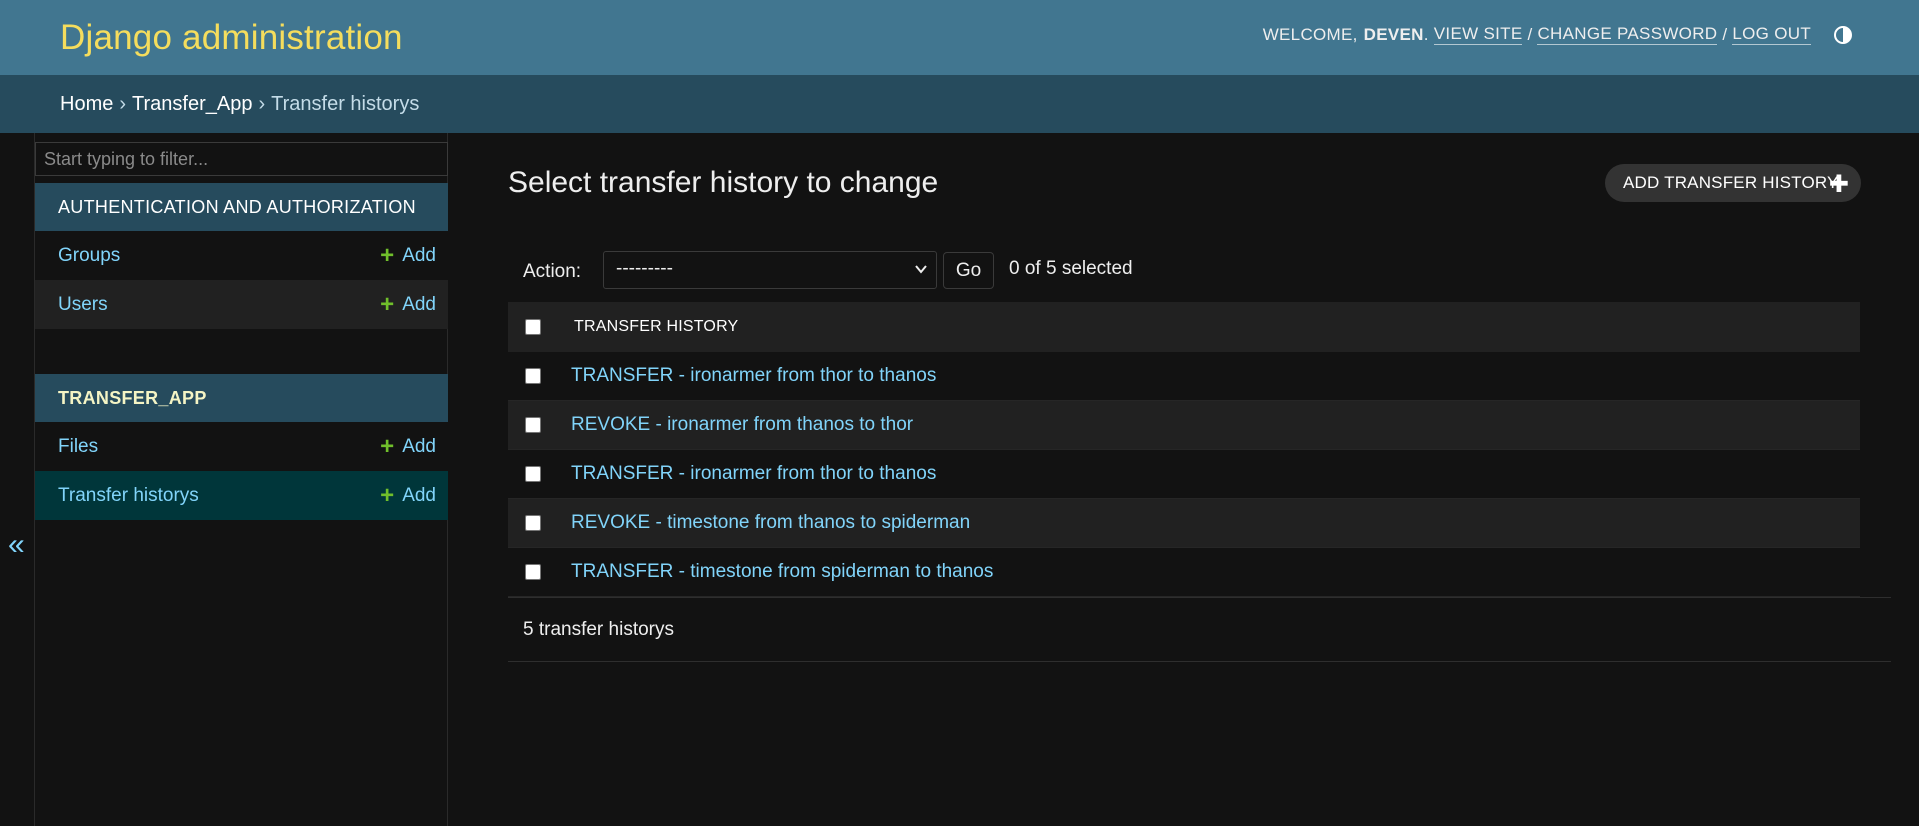 Image resolution: width=1919 pixels, height=826 pixels. Describe the element at coordinates (921, 269) in the screenshot. I see `chevron-down-icon` at that location.